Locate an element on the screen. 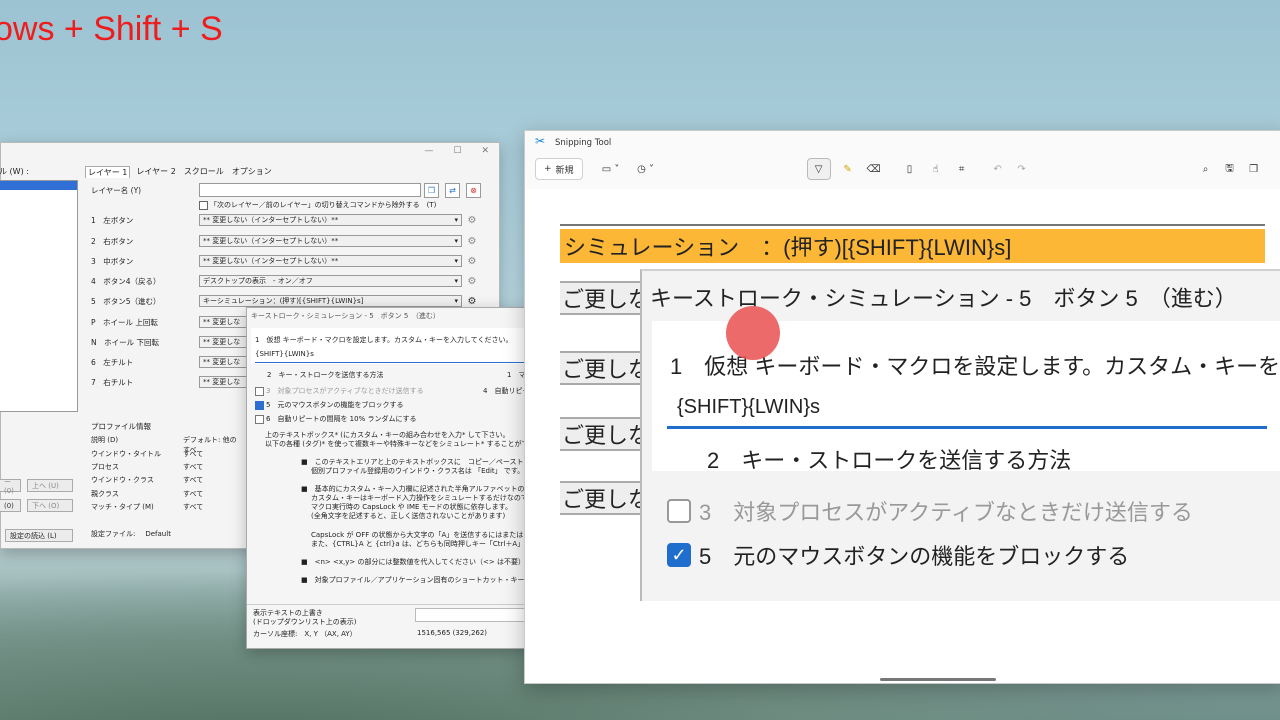  settings-file-value: Default is located at coordinates (158, 534).